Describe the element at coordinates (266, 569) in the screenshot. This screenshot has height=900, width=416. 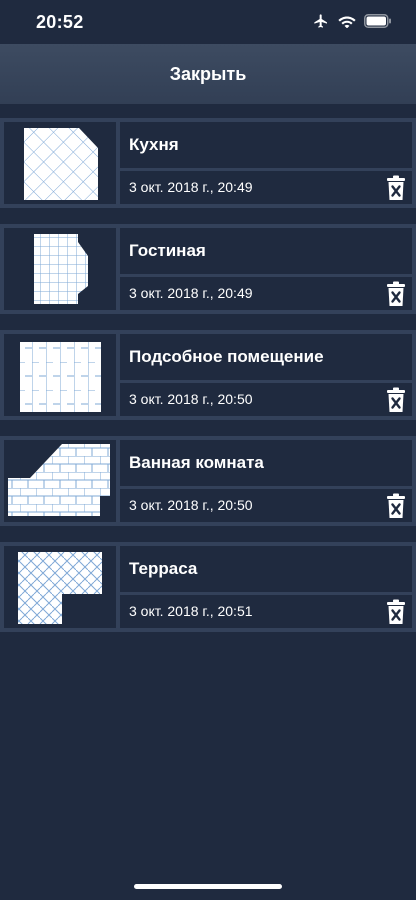
I see `room-name-box: Терраса` at that location.